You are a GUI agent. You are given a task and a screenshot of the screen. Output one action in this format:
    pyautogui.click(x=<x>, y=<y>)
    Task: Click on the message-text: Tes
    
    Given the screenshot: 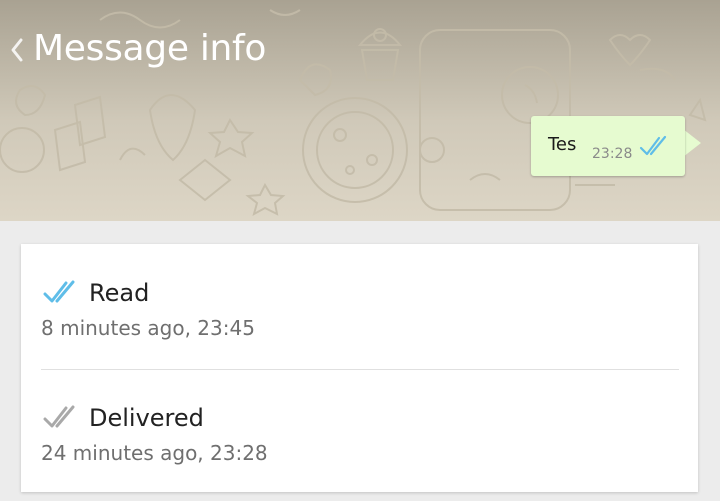 What is the action you would take?
    pyautogui.click(x=562, y=144)
    